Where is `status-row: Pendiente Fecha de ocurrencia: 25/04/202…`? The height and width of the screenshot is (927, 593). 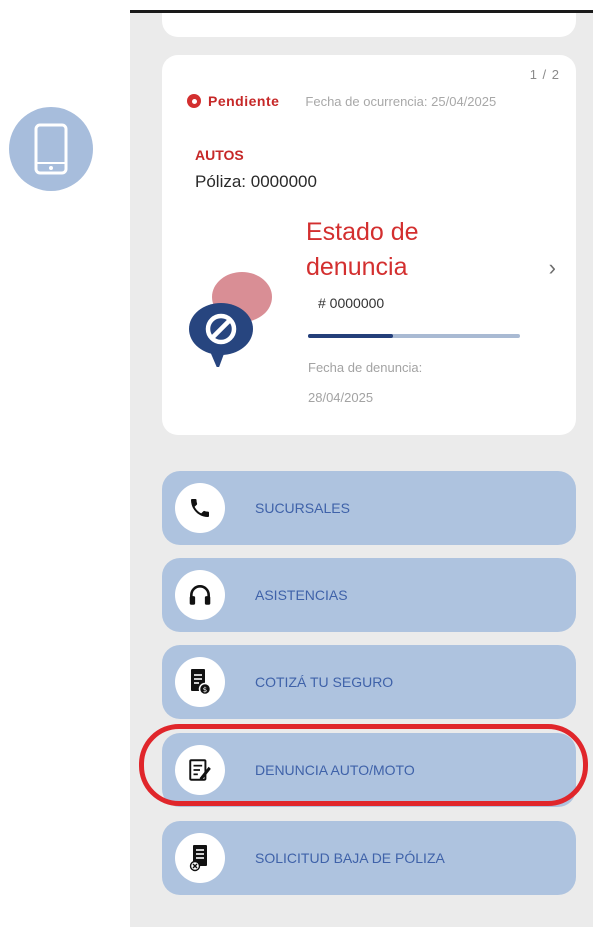 status-row: Pendiente Fecha de ocurrencia: 25/04/202… is located at coordinates (341, 101).